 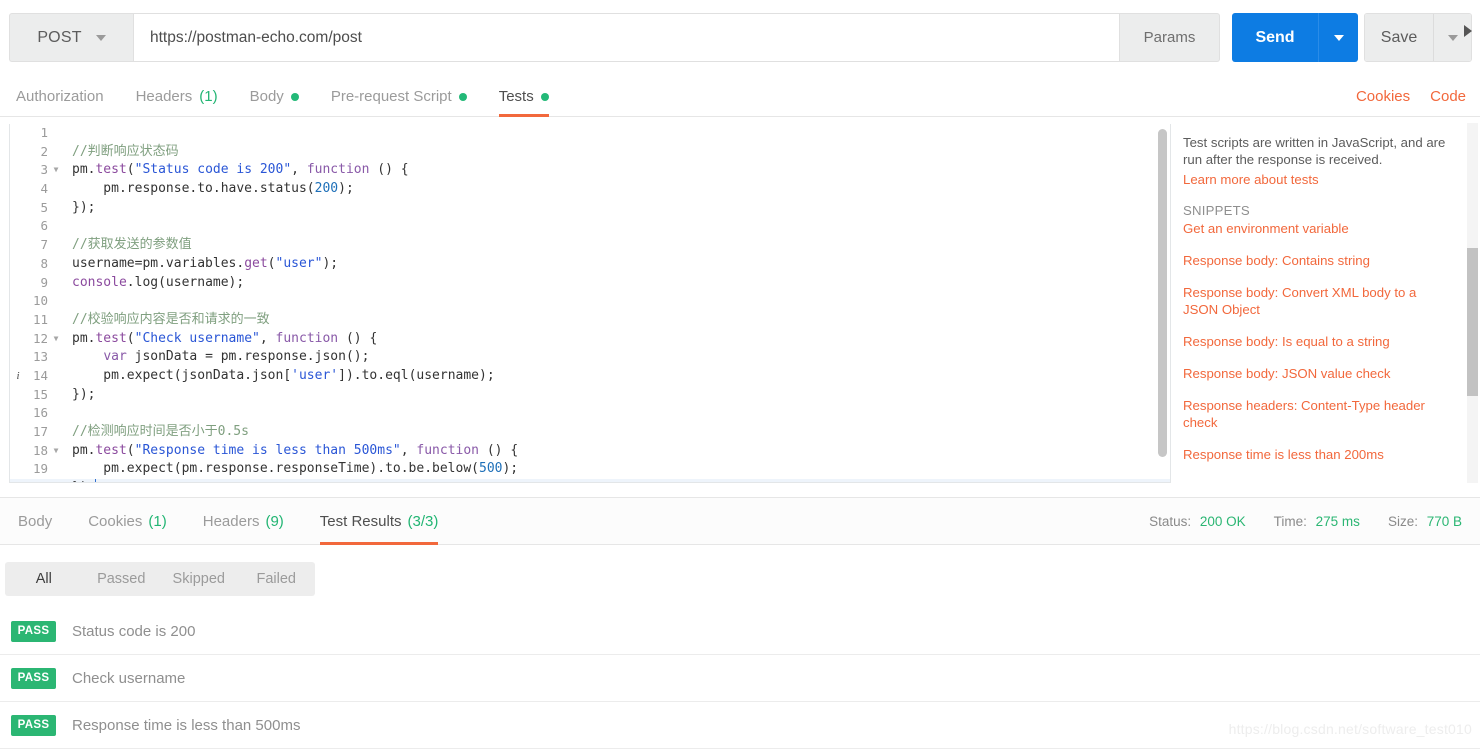 What do you see at coordinates (590, 395) in the screenshot?
I see `code-line: 15});` at bounding box center [590, 395].